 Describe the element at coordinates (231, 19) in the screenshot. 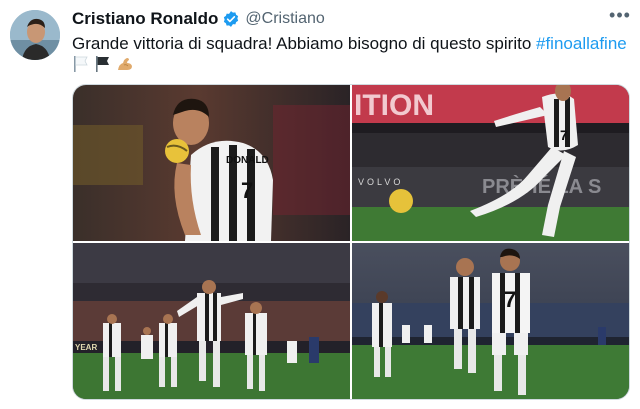

I see `verified-badge-icon` at that location.